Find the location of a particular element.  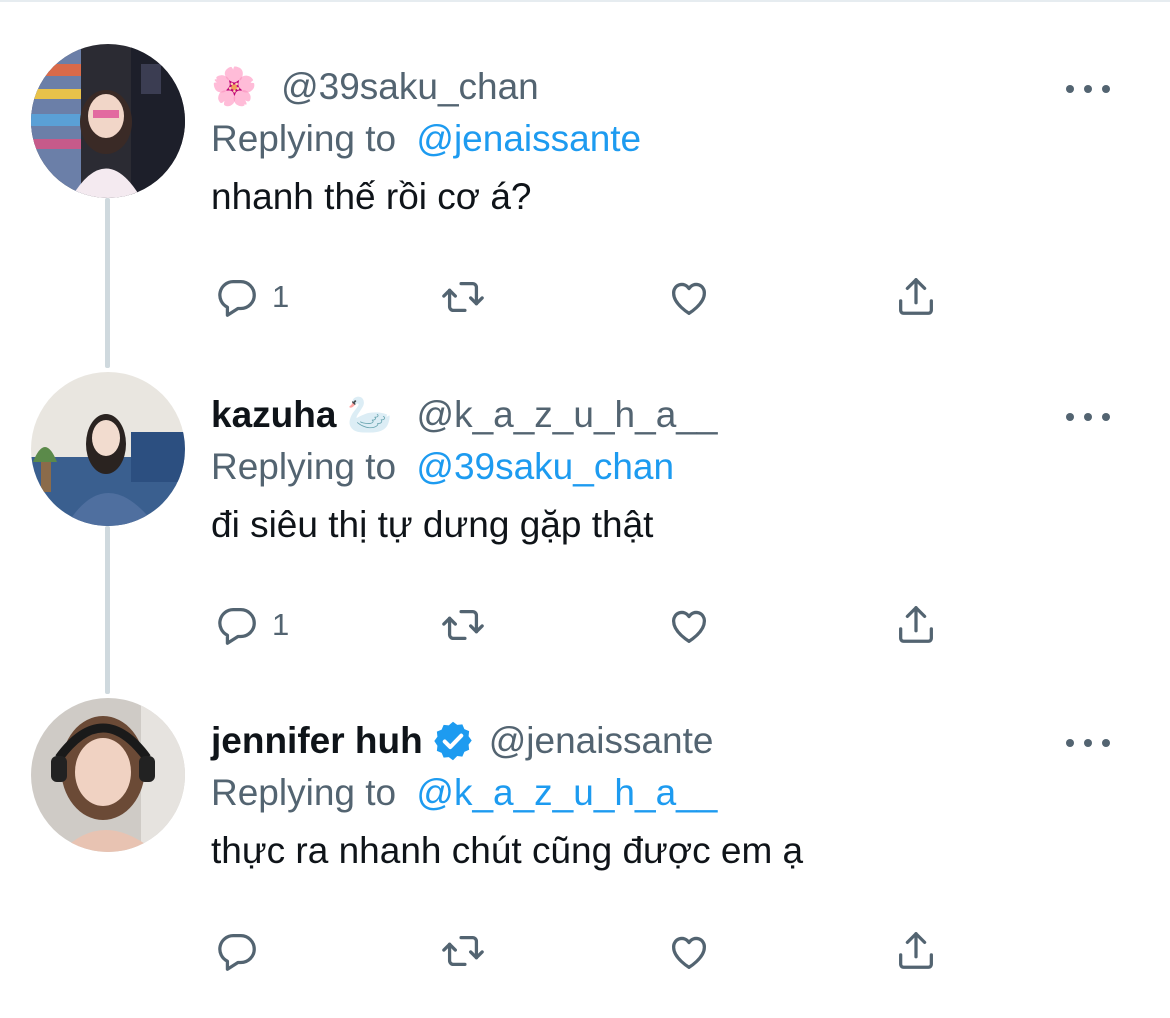

mention-link: @k_a_z_u_h_a__ is located at coordinates (566, 792).